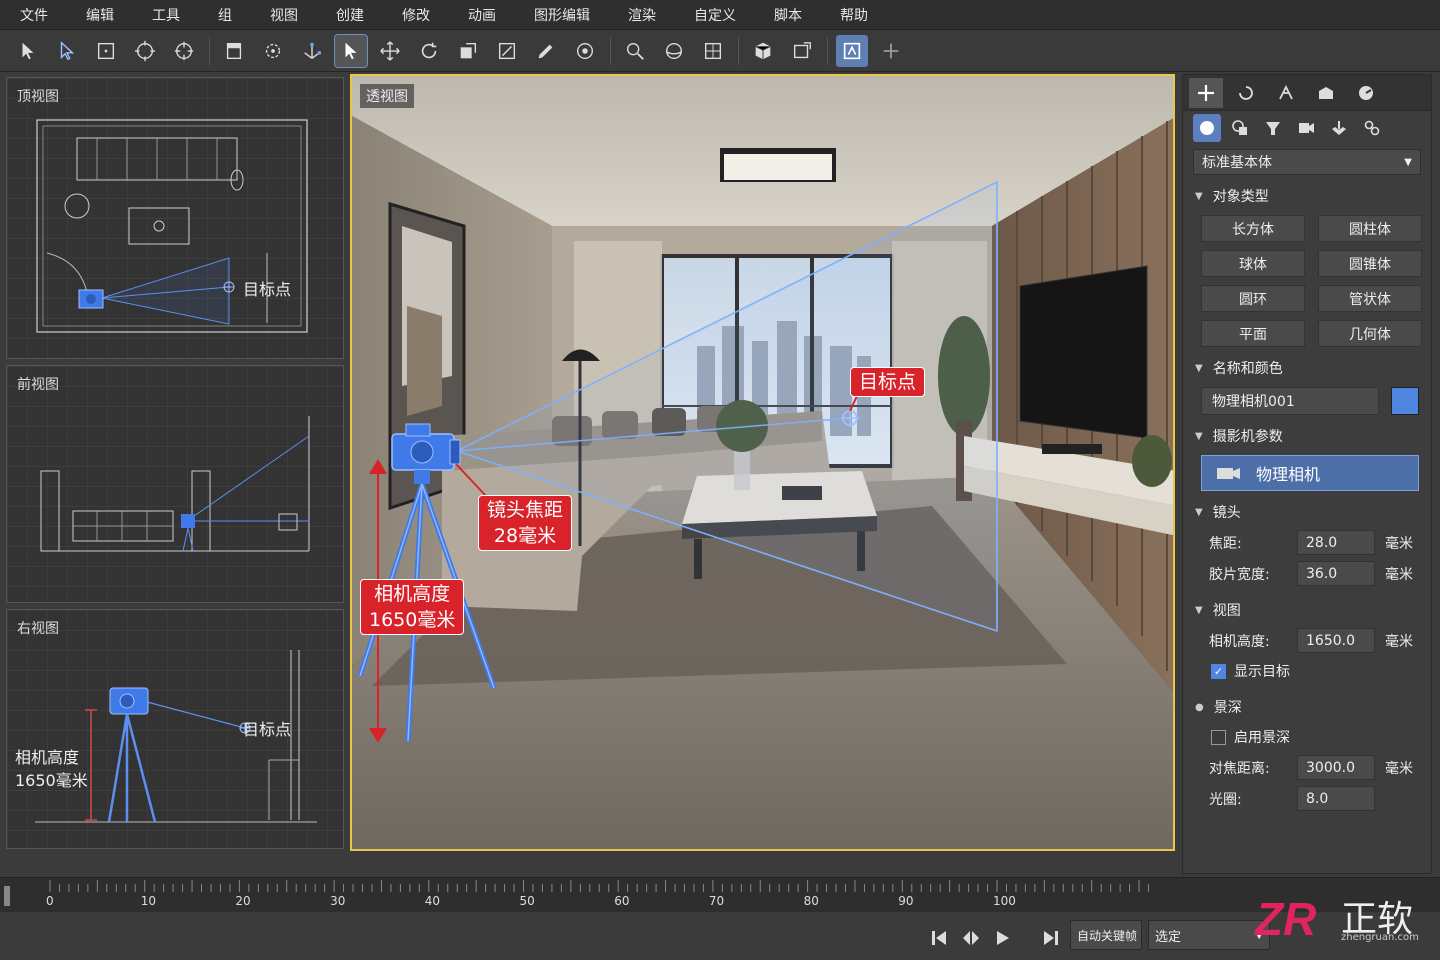  I want to click on snap-button, so click(273, 51).